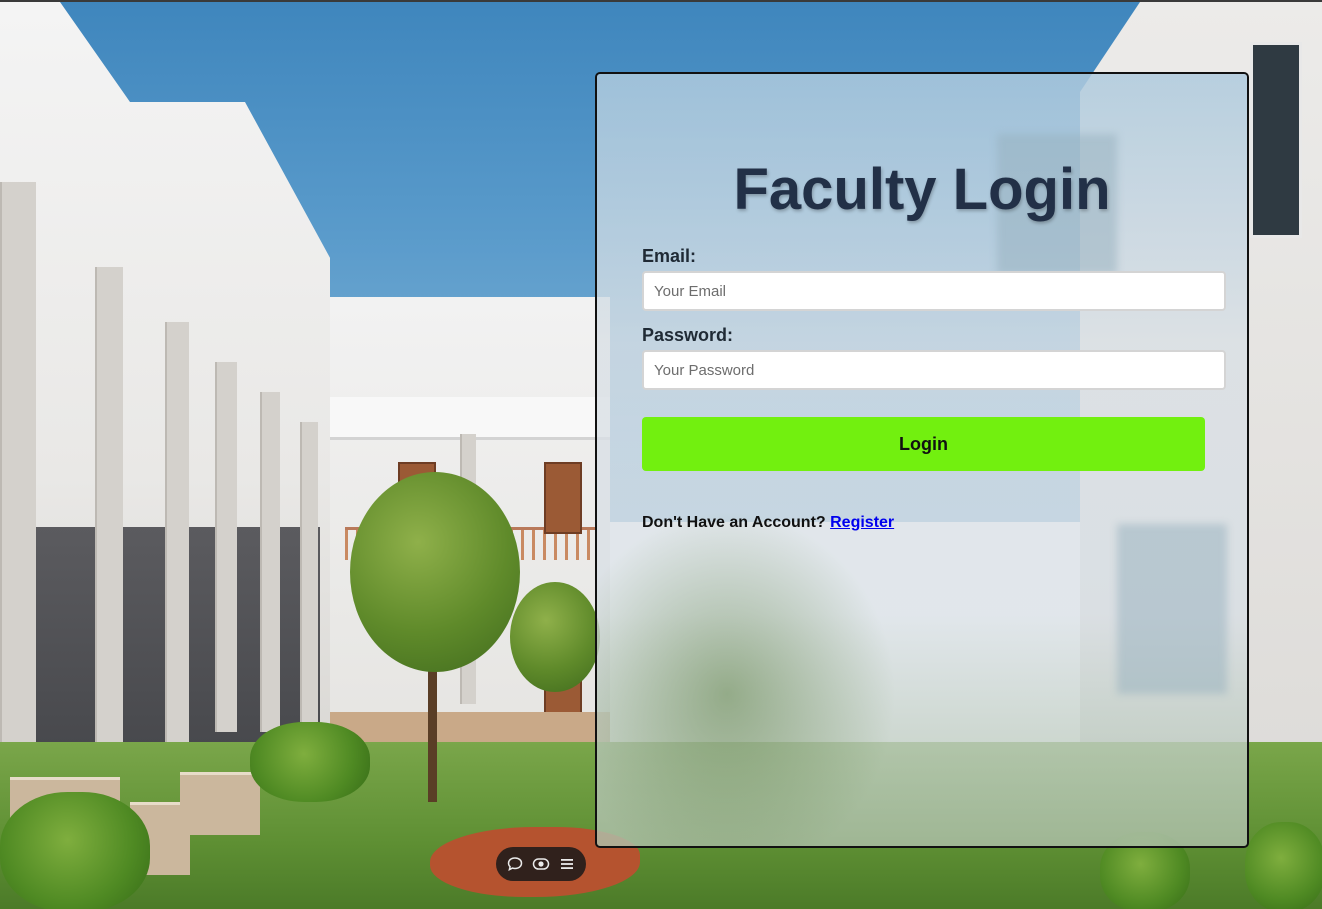 This screenshot has width=1322, height=909. I want to click on chat-bubble-icon, so click(515, 864).